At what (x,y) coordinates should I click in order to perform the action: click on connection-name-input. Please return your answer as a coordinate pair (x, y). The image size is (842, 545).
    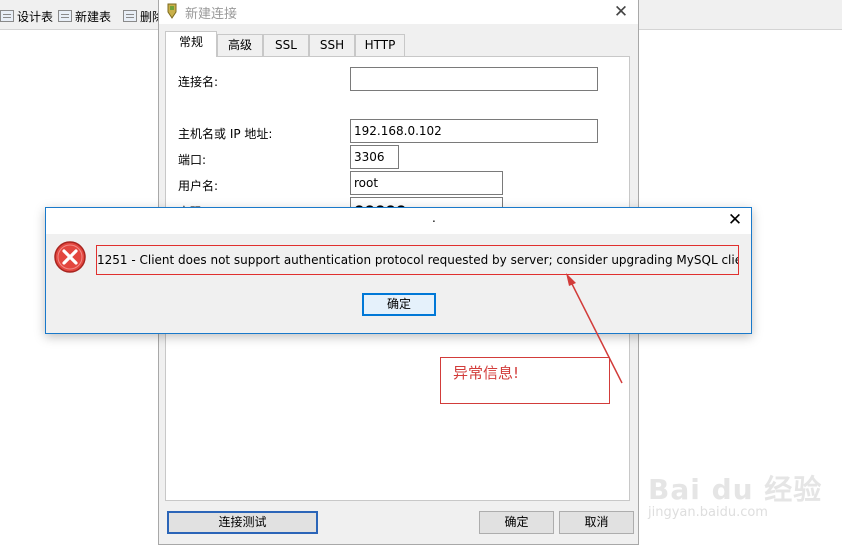
    Looking at the image, I should click on (474, 79).